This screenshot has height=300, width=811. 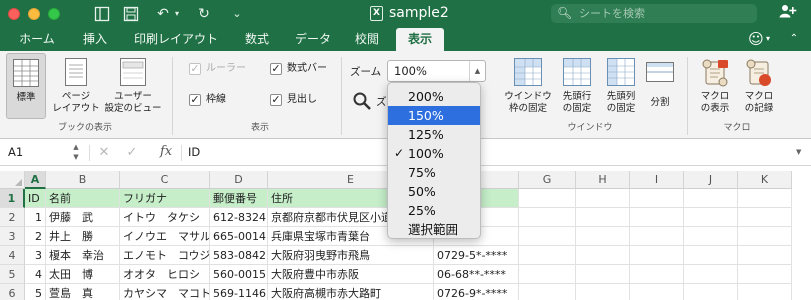 What do you see at coordinates (434, 134) in the screenshot?
I see `zoom-option: 125%` at bounding box center [434, 134].